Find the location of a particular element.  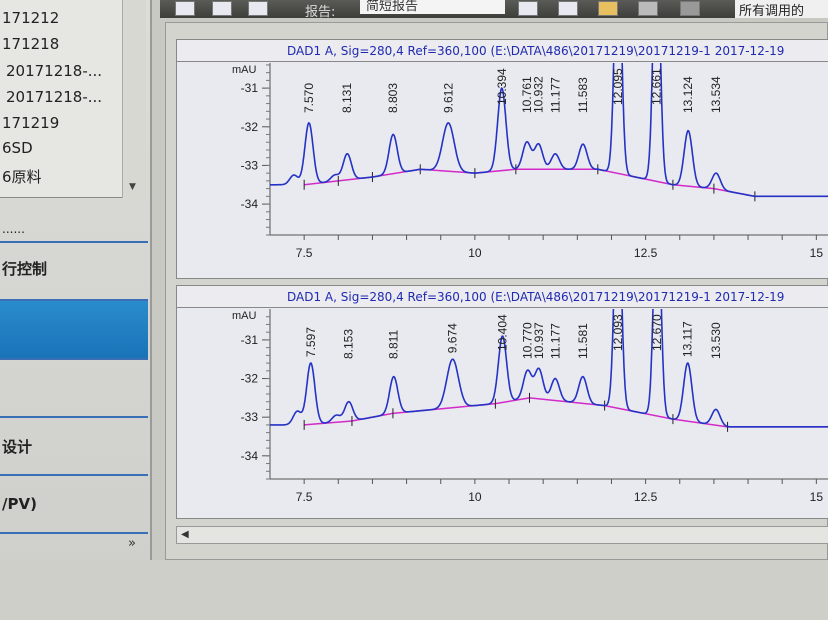

peak-label: 11.581 is located at coordinates (583, 341).